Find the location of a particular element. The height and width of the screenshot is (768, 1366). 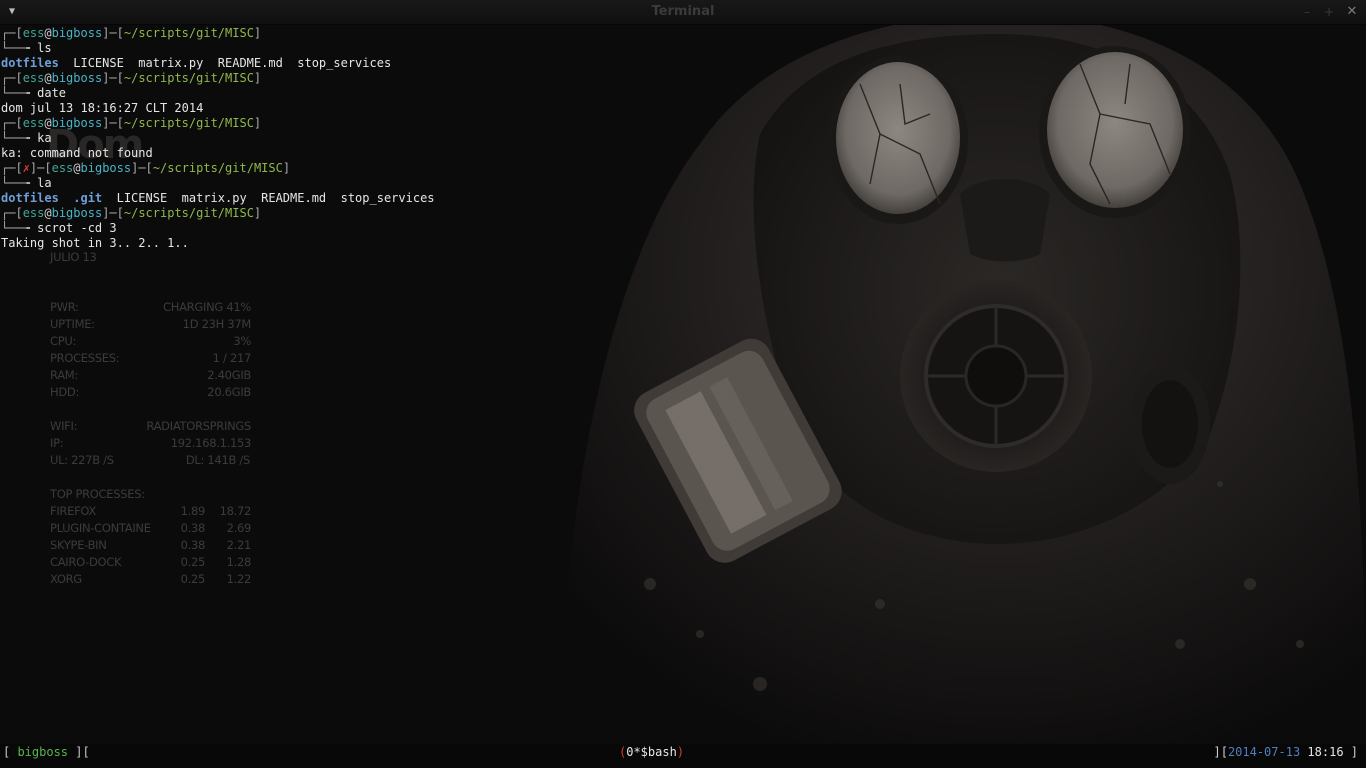

command-text: ka is located at coordinates (44, 138).